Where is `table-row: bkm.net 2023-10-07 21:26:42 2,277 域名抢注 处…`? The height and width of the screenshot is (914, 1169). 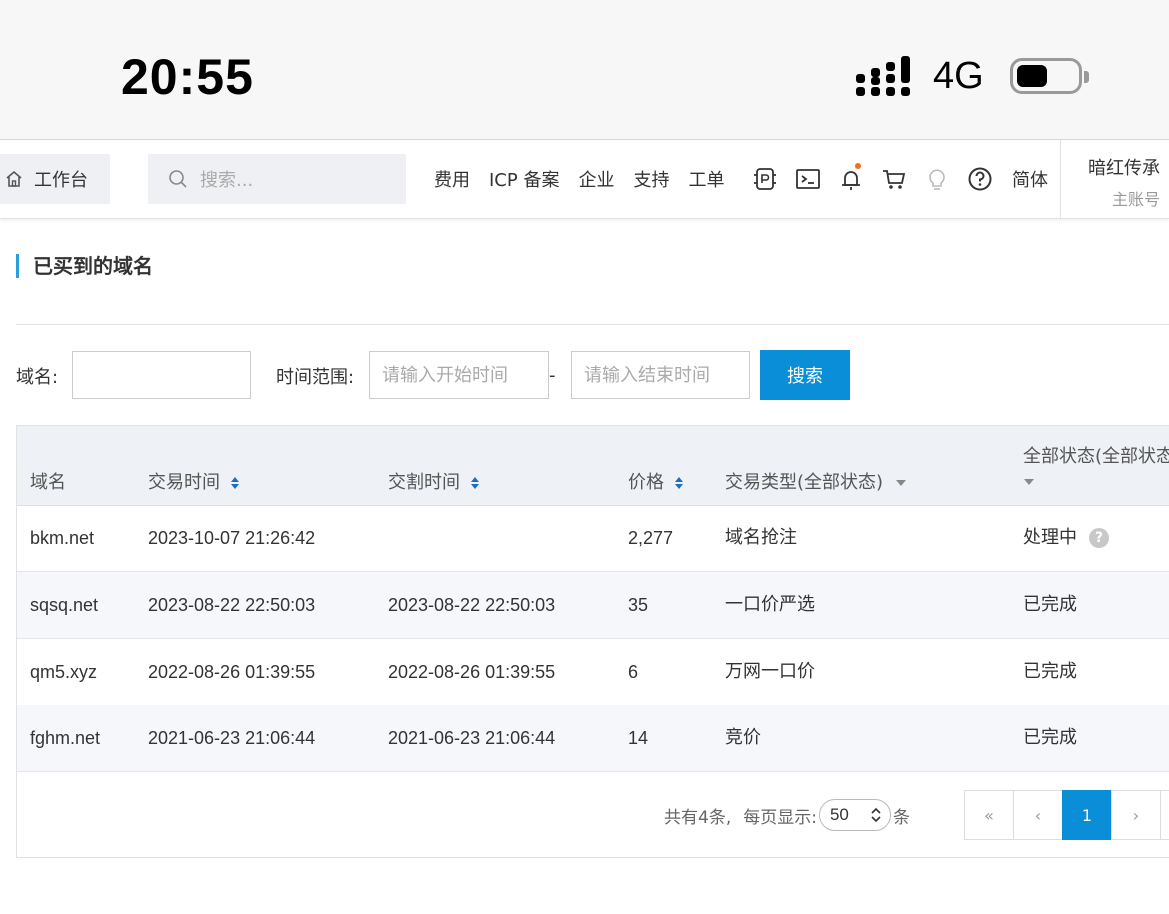
table-row: bkm.net 2023-10-07 21:26:42 2,277 域名抢注 处… is located at coordinates (593, 538).